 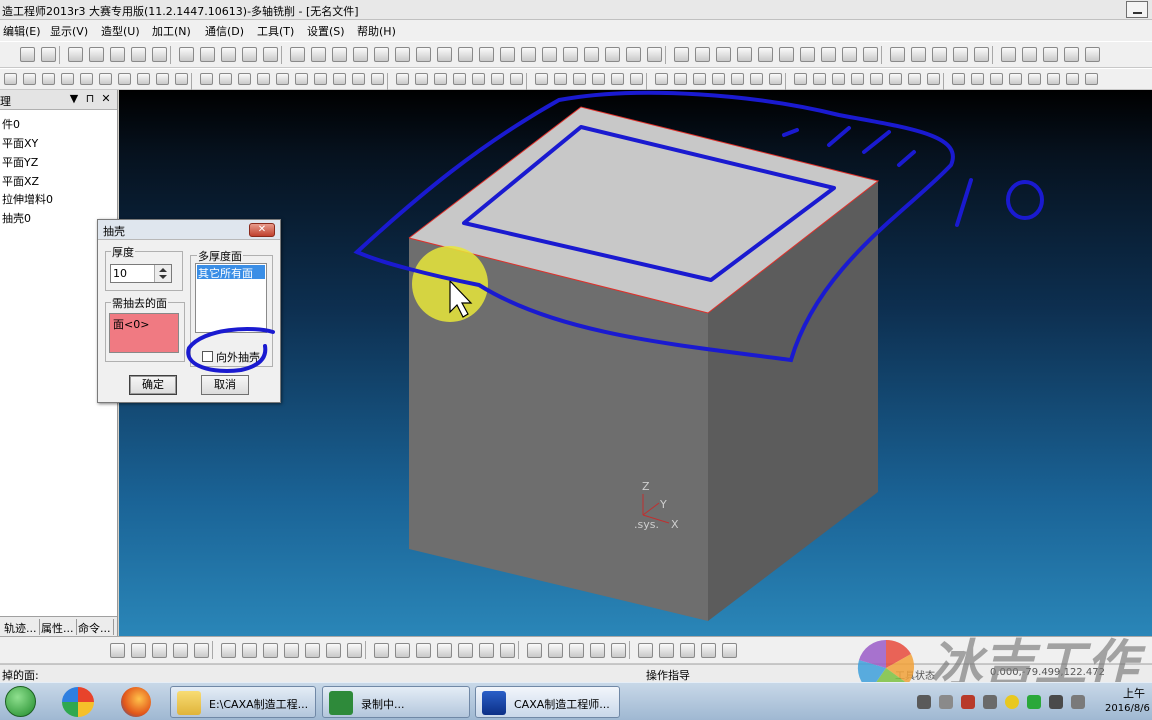 What do you see at coordinates (27, 199) in the screenshot?
I see `tree-item-extrude: 拉伸增料0` at bounding box center [27, 199].